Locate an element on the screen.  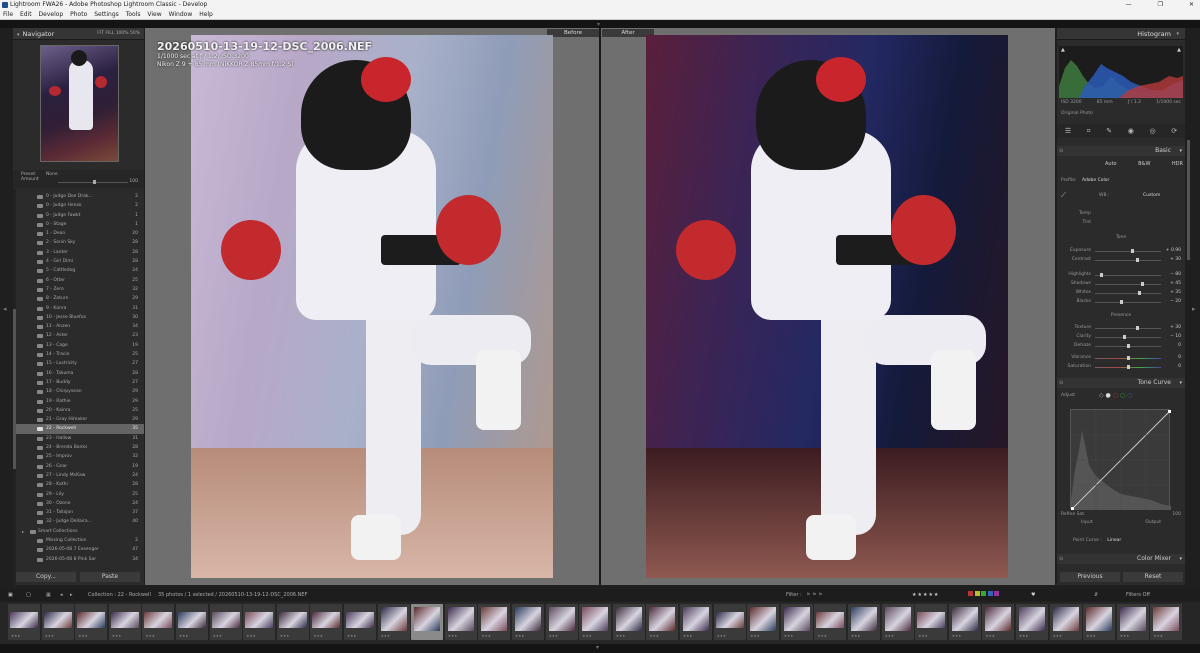
minimize-icon: — is located at coordinates (1129, 5).